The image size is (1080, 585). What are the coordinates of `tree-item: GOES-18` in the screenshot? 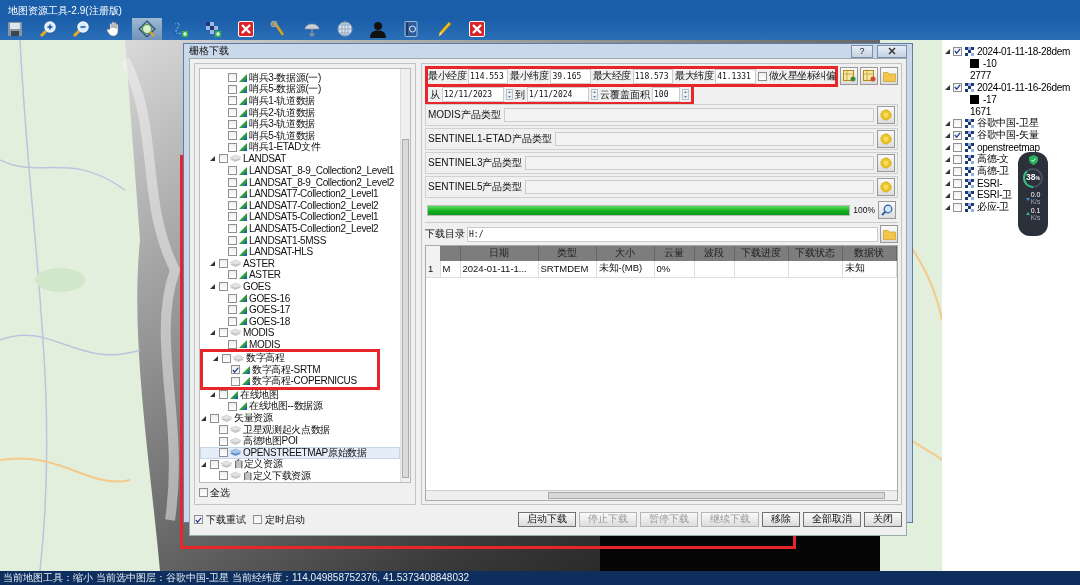 It's located at (300, 321).